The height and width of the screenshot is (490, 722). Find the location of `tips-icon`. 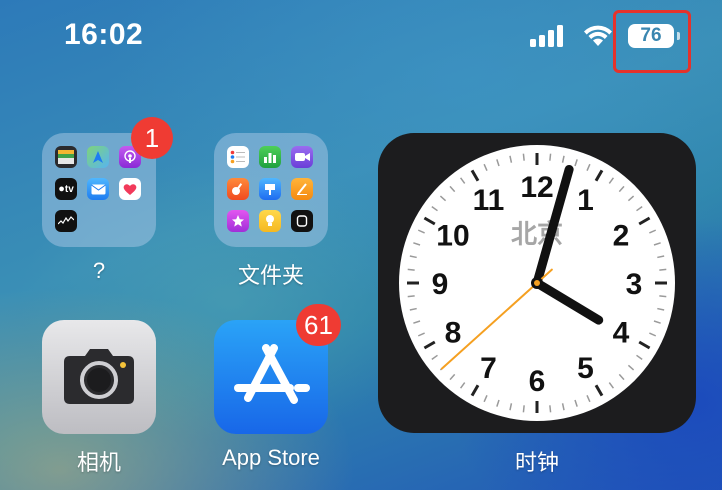

tips-icon is located at coordinates (270, 221).